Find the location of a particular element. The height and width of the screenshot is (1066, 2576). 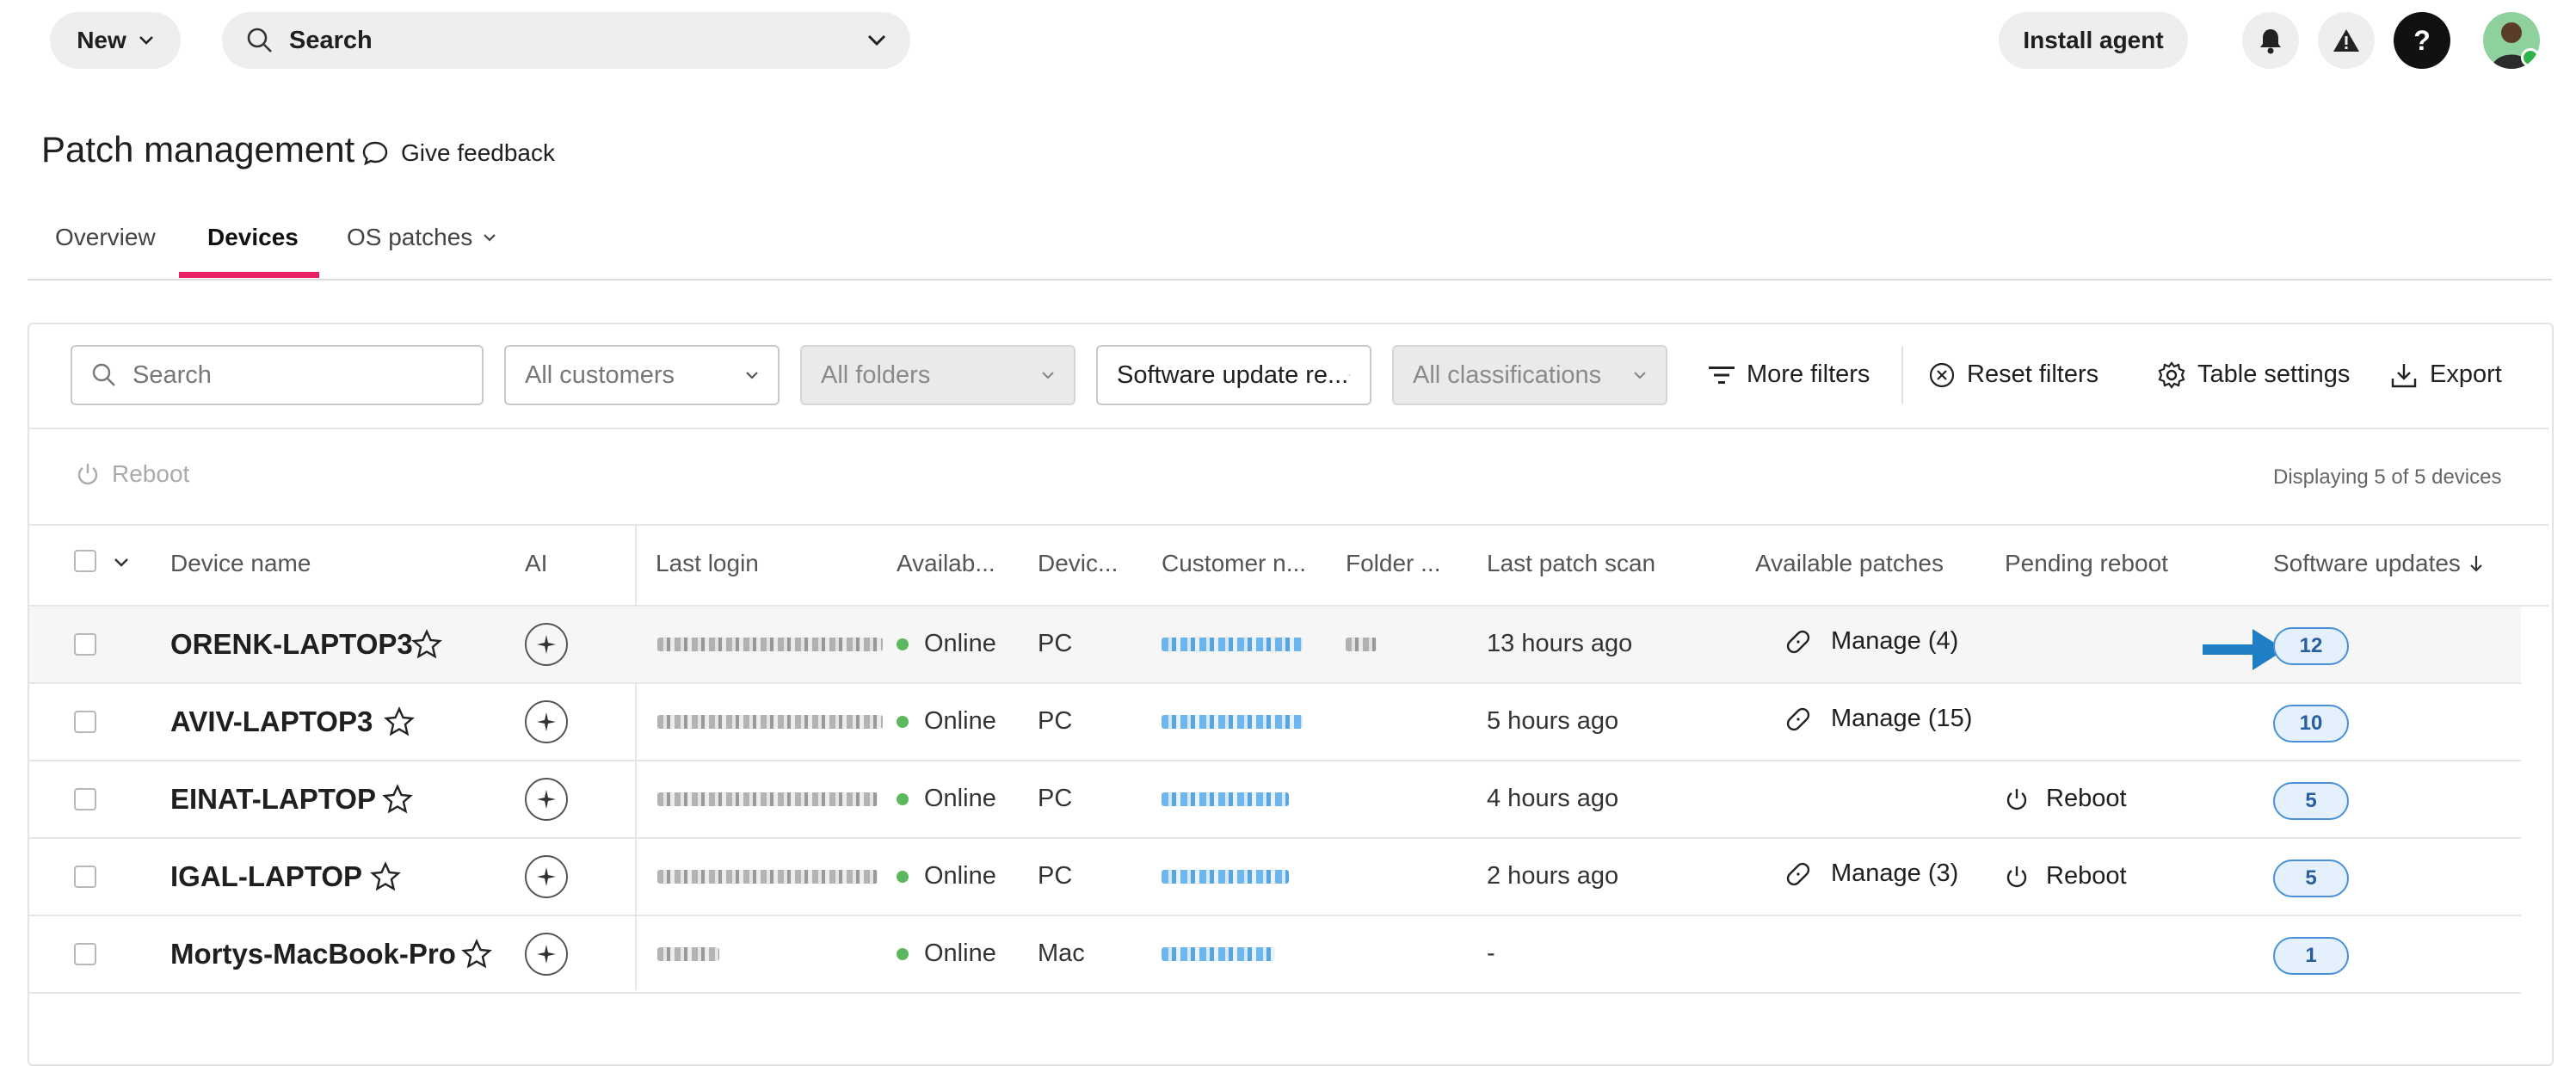

avatar is located at coordinates (2511, 40).